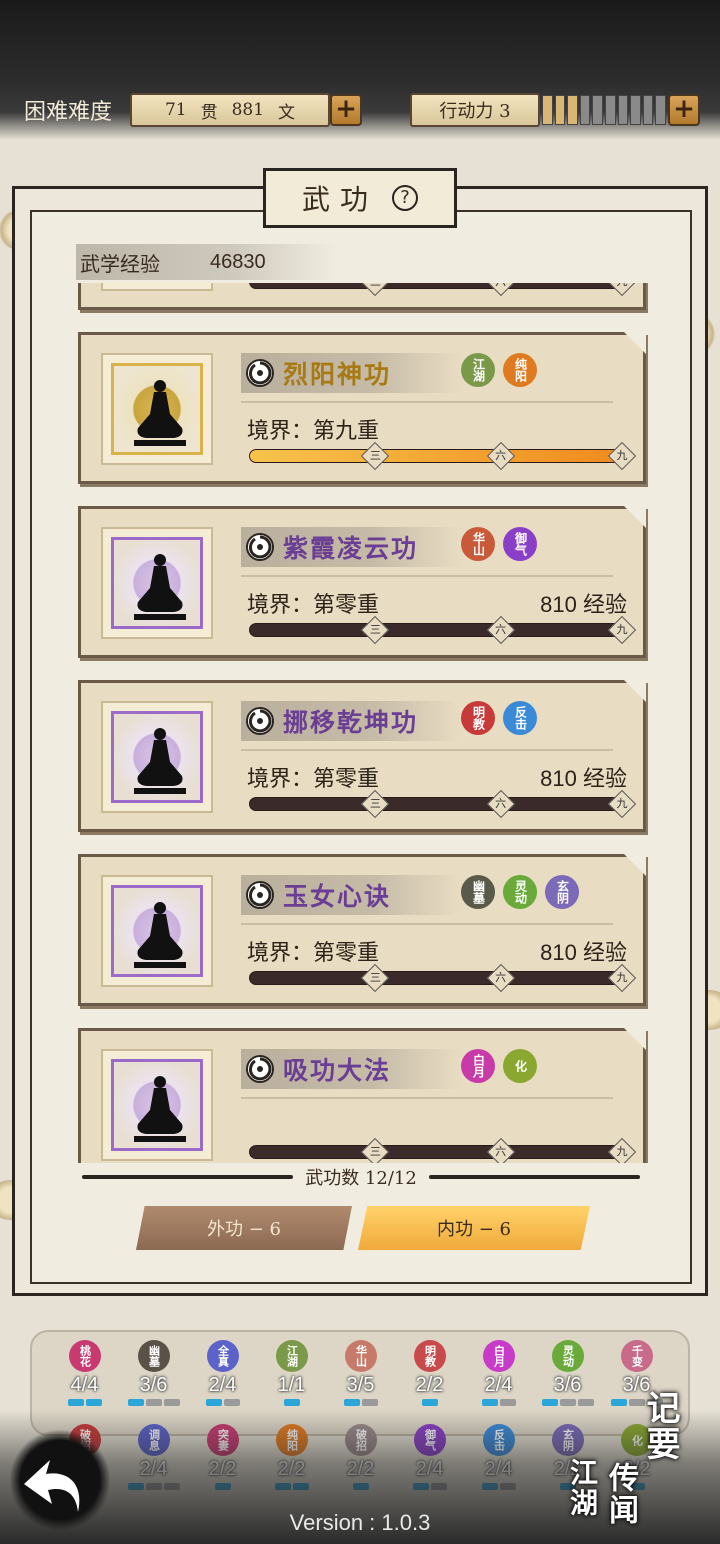 This screenshot has height=1544, width=720. What do you see at coordinates (84, 1373) in the screenshot?
I see `sect-badge: 桃花 4/4` at bounding box center [84, 1373].